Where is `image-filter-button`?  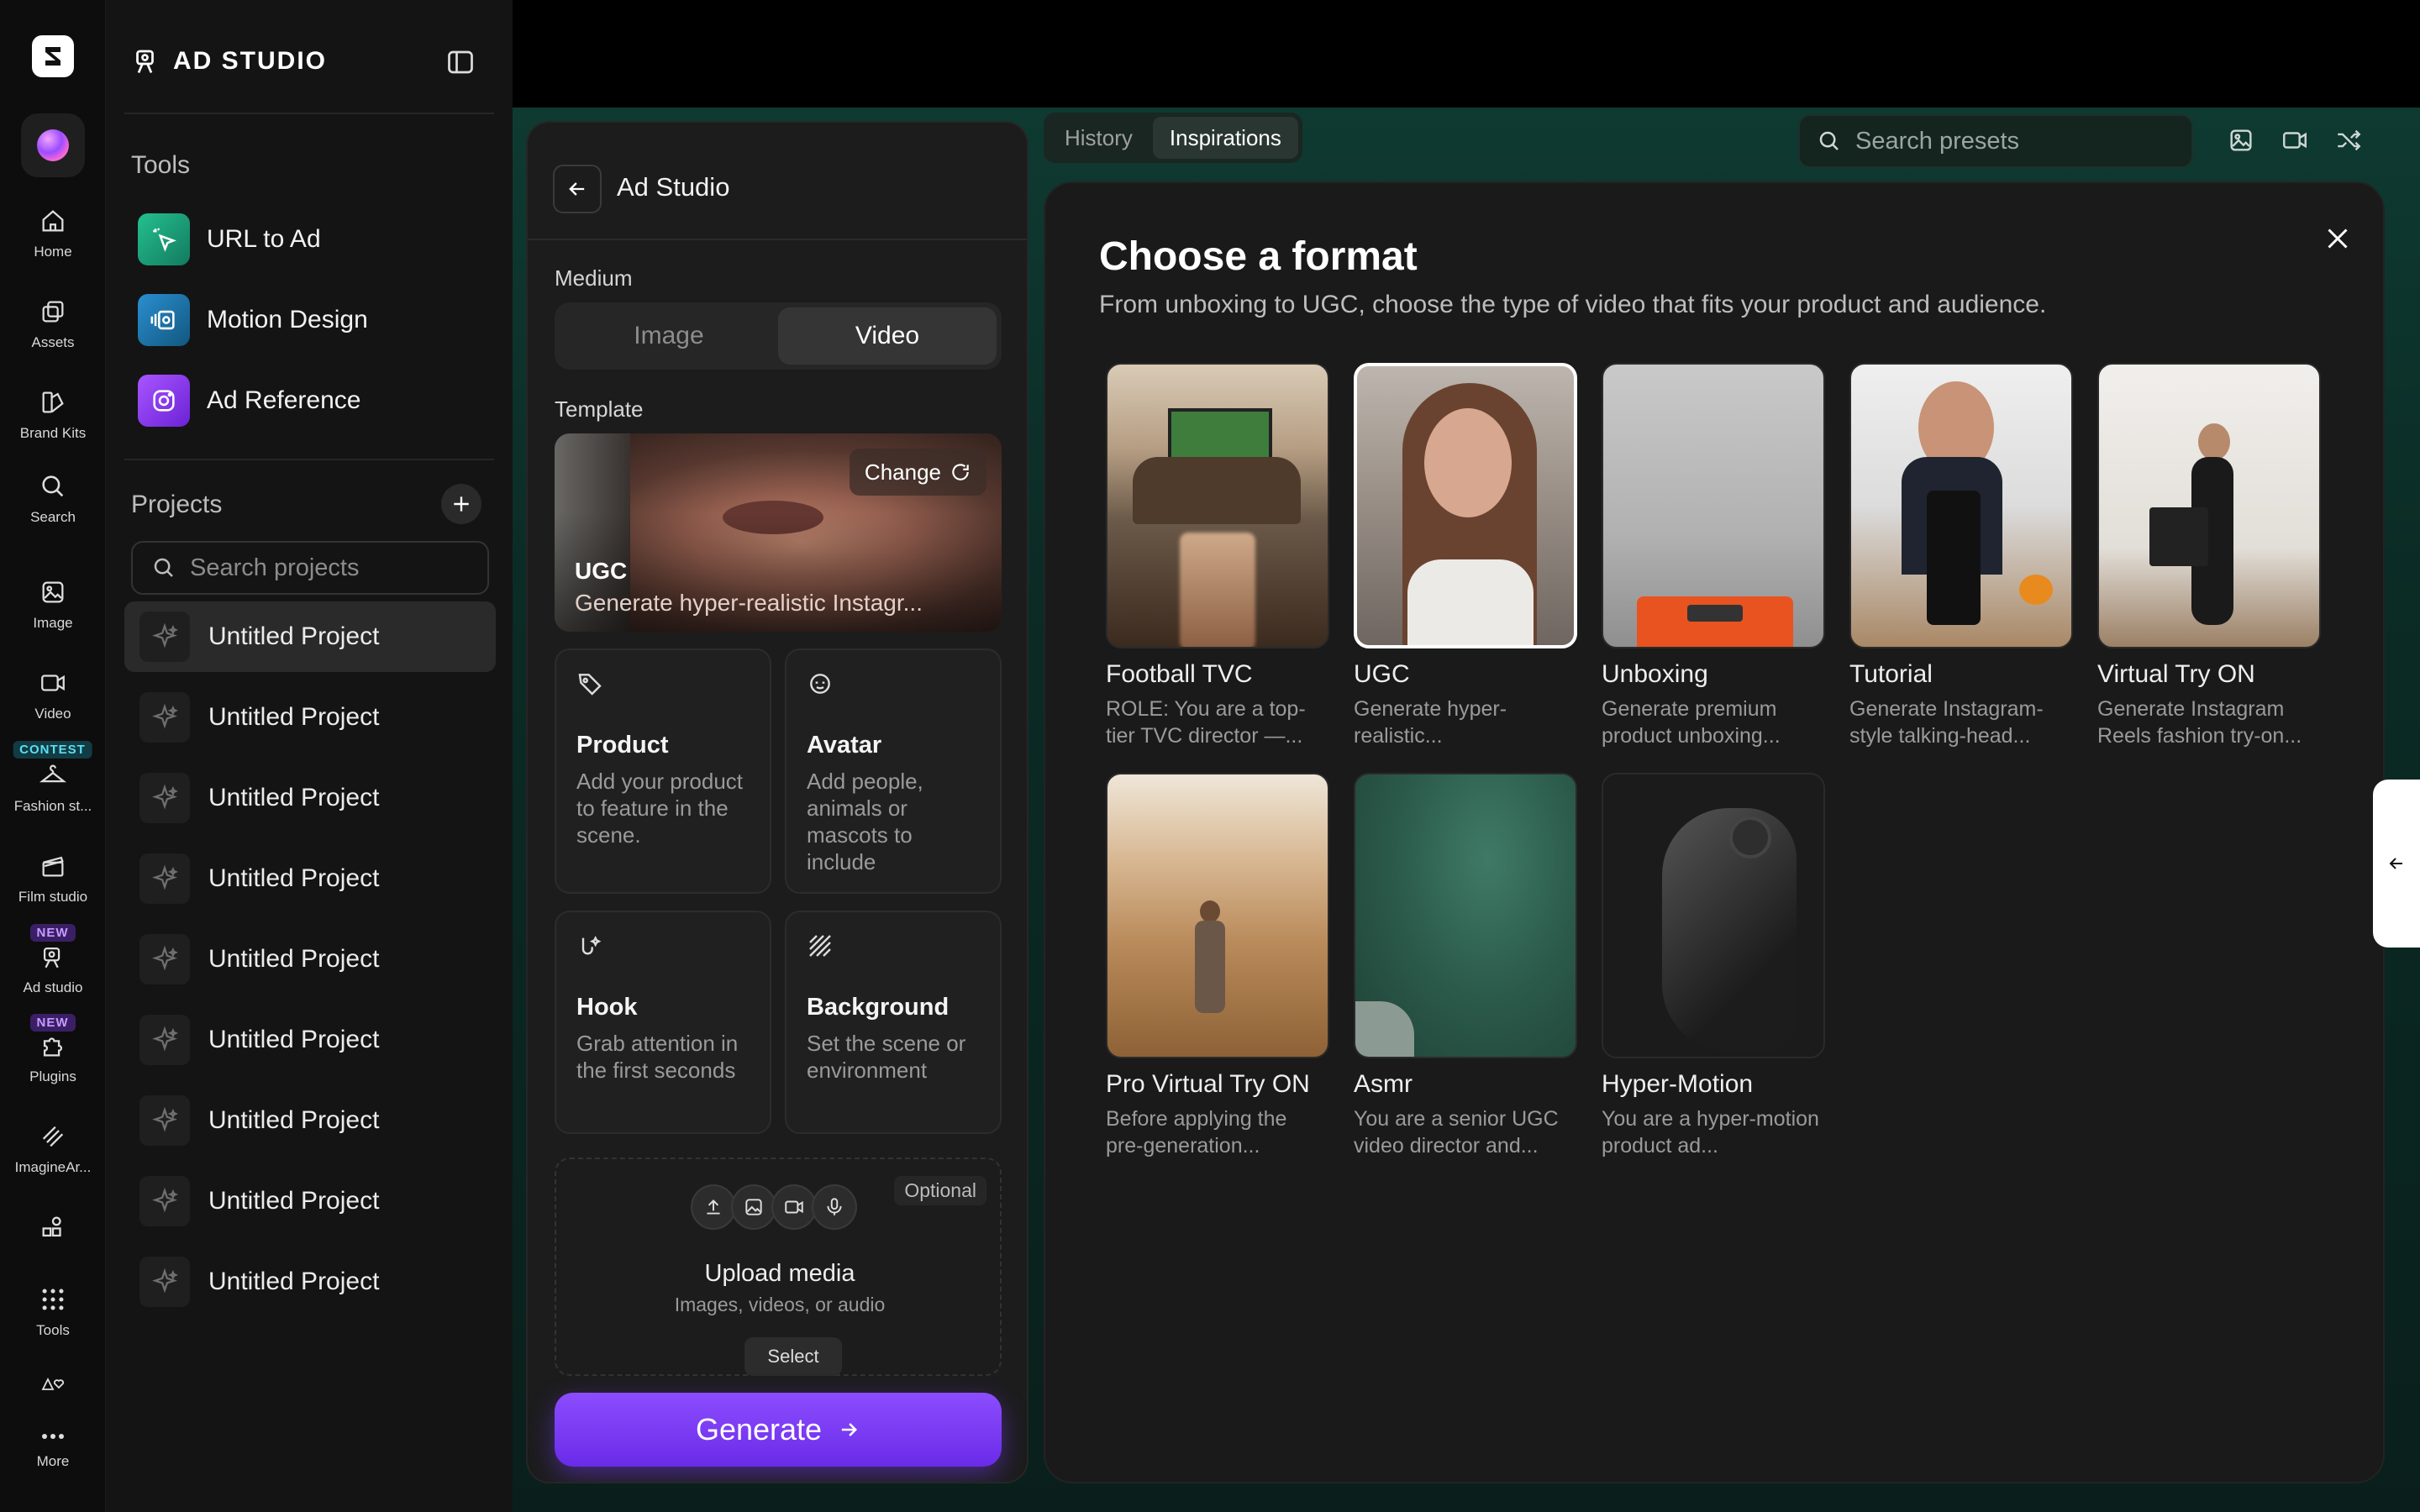
image-filter-button is located at coordinates (2241, 142).